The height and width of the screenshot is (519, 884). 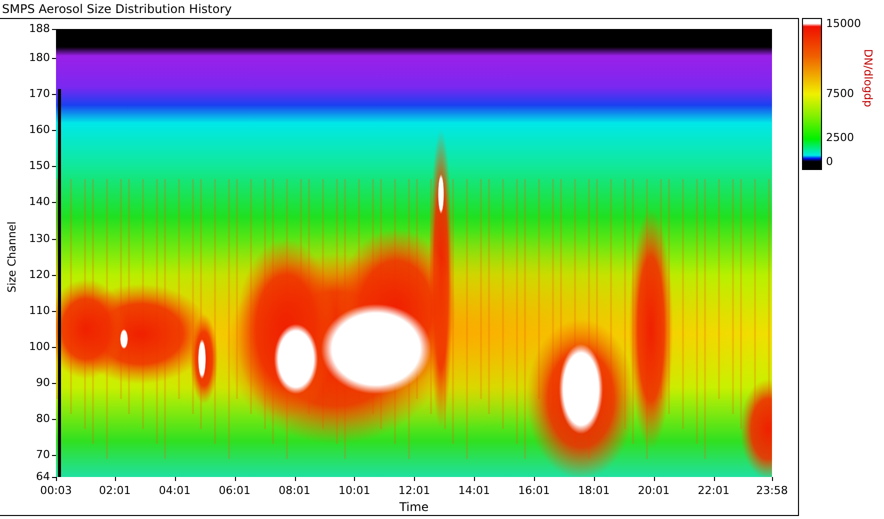 What do you see at coordinates (39, 310) in the screenshot?
I see `y-tick-label: 110` at bounding box center [39, 310].